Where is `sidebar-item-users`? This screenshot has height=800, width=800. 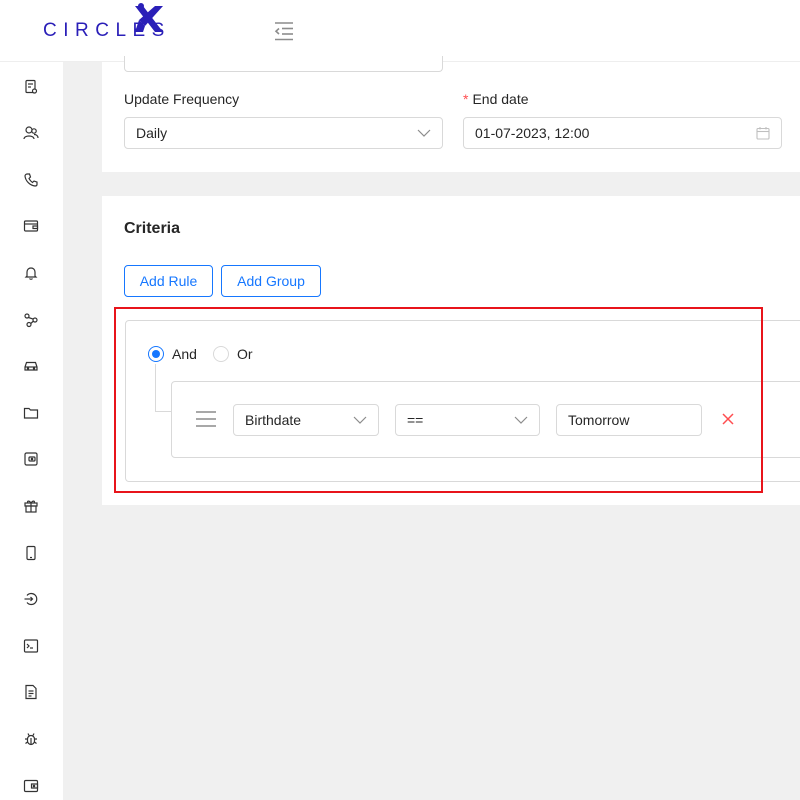 sidebar-item-users is located at coordinates (31, 133).